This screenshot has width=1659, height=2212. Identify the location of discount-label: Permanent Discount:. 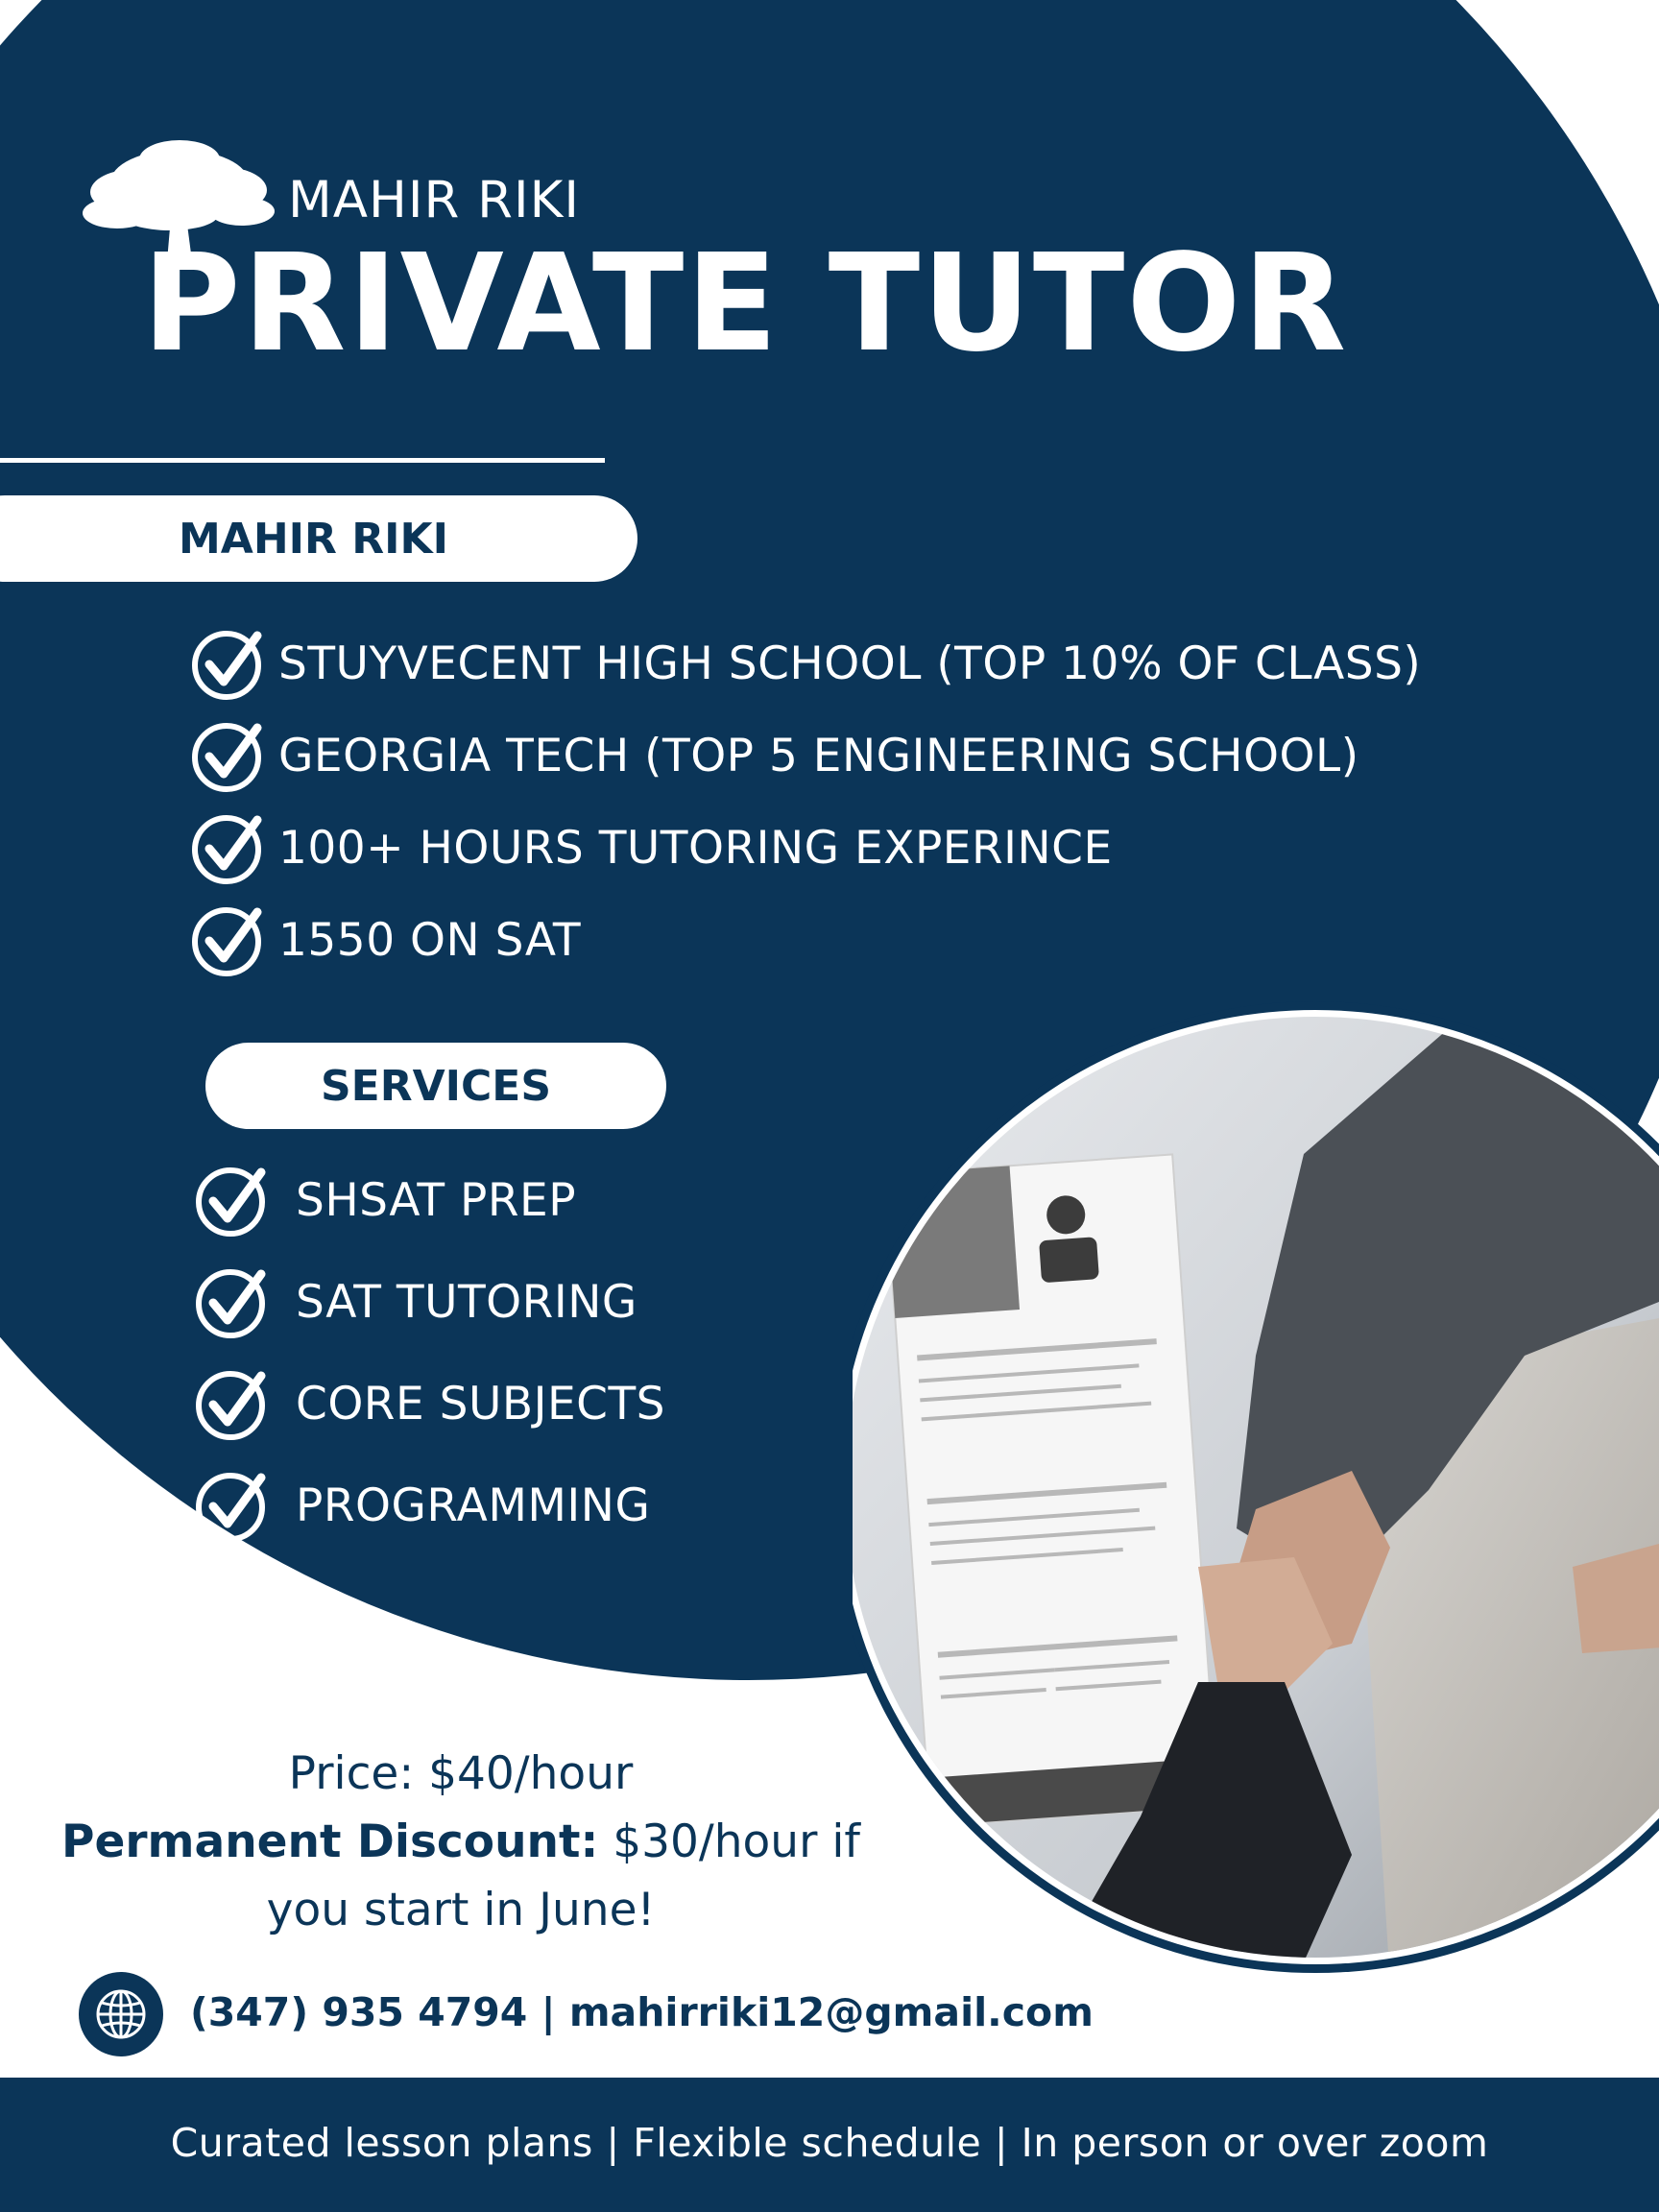
(330, 1841).